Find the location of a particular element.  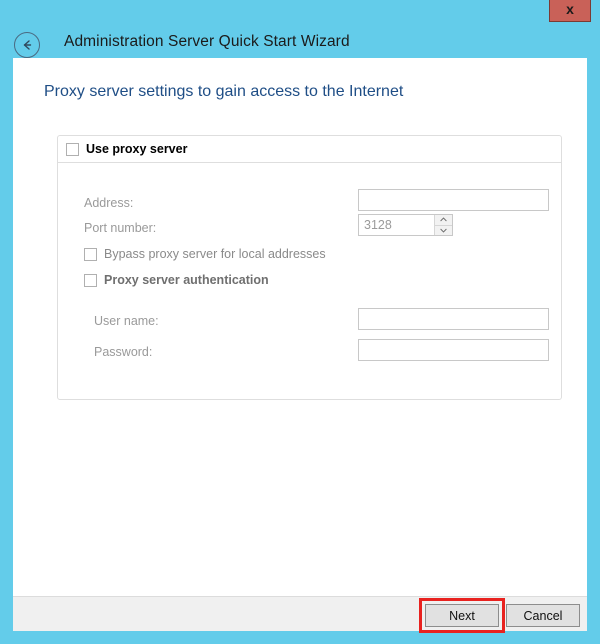

address-input is located at coordinates (453, 200).